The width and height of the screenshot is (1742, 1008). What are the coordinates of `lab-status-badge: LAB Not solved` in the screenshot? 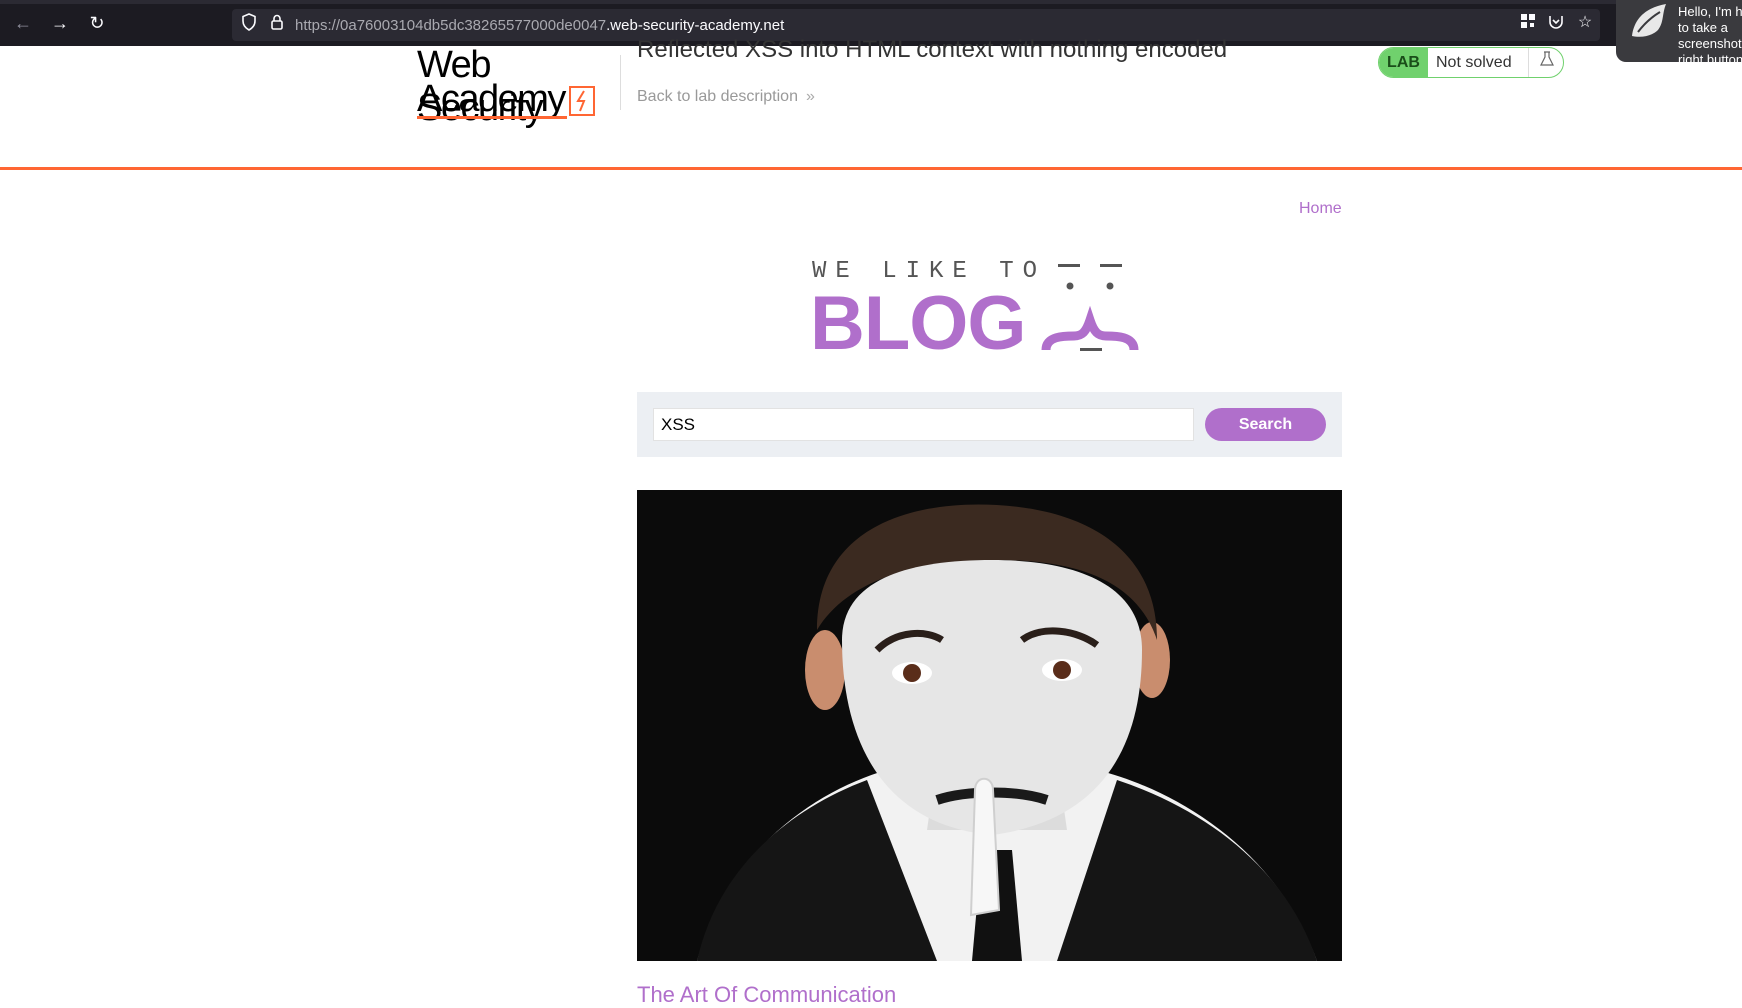 It's located at (1471, 62).